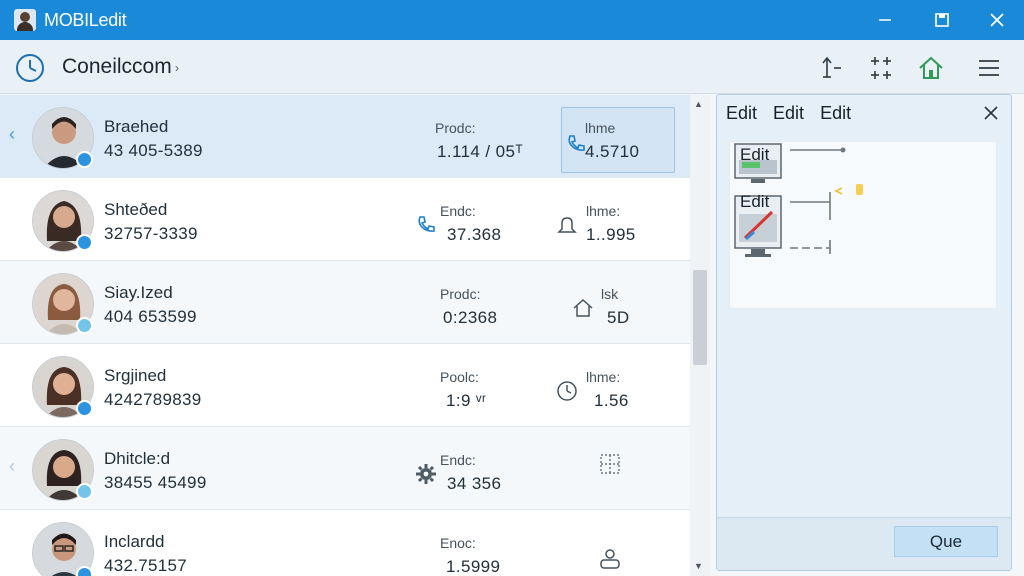  Describe the element at coordinates (155, 482) in the screenshot. I see `contact-phone: 38455 45499` at that location.